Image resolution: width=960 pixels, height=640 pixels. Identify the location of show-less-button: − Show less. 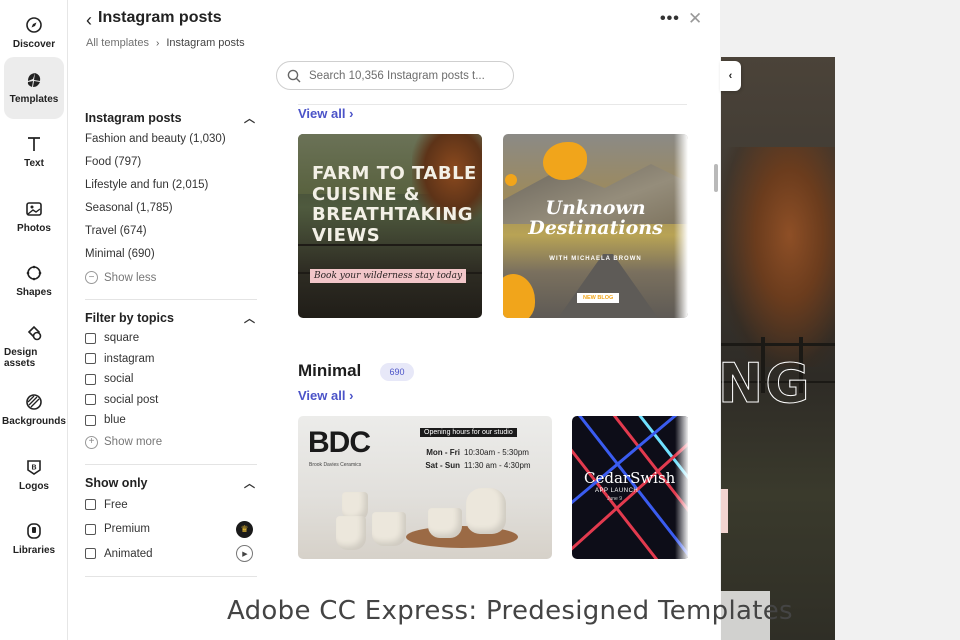
(171, 277).